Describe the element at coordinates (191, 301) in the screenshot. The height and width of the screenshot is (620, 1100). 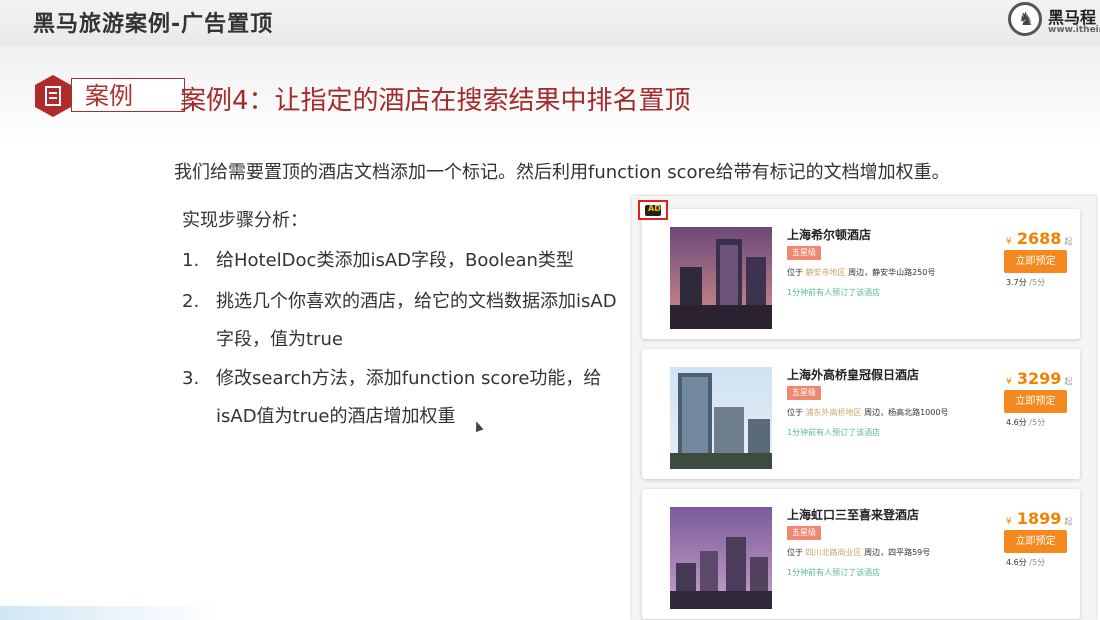
I see `step-number: 2.` at that location.